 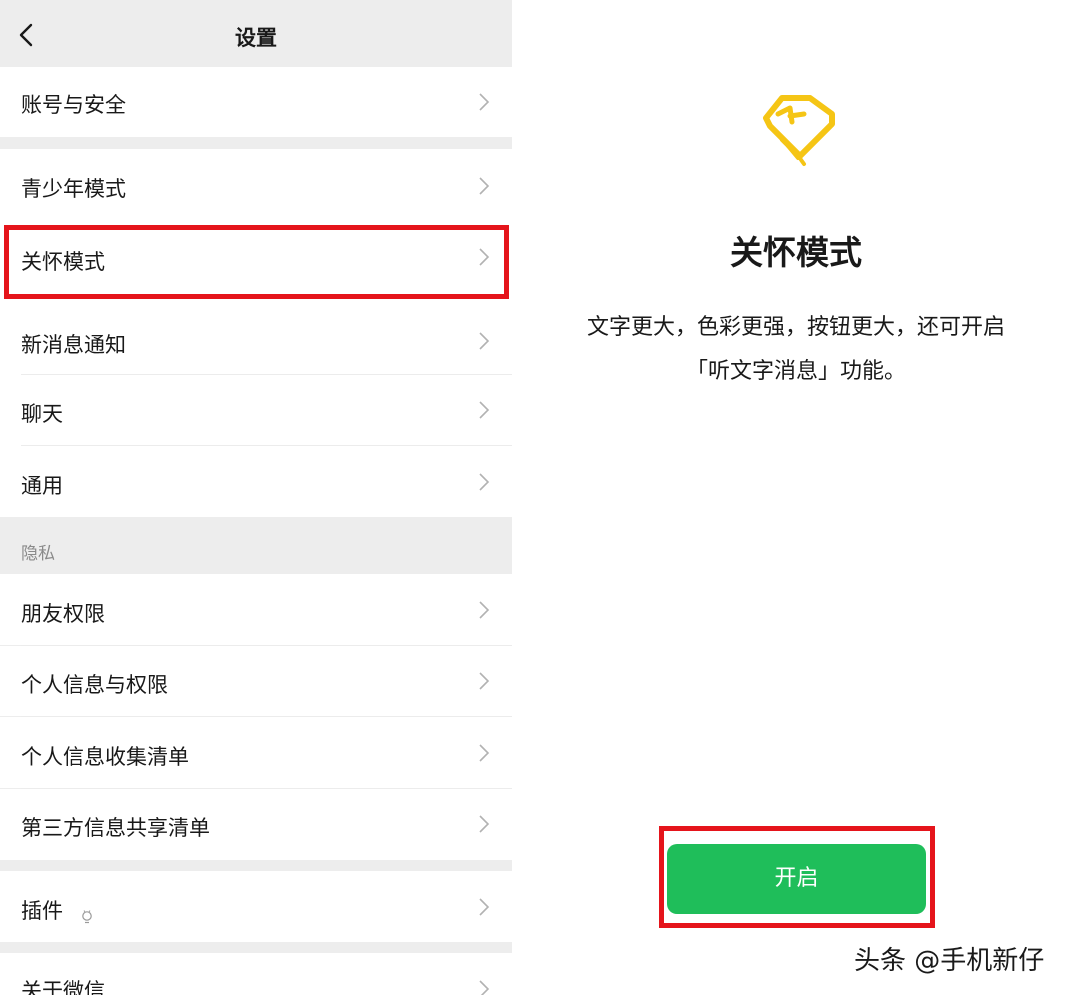 What do you see at coordinates (256, 38) in the screenshot?
I see `page-title: 设置` at bounding box center [256, 38].